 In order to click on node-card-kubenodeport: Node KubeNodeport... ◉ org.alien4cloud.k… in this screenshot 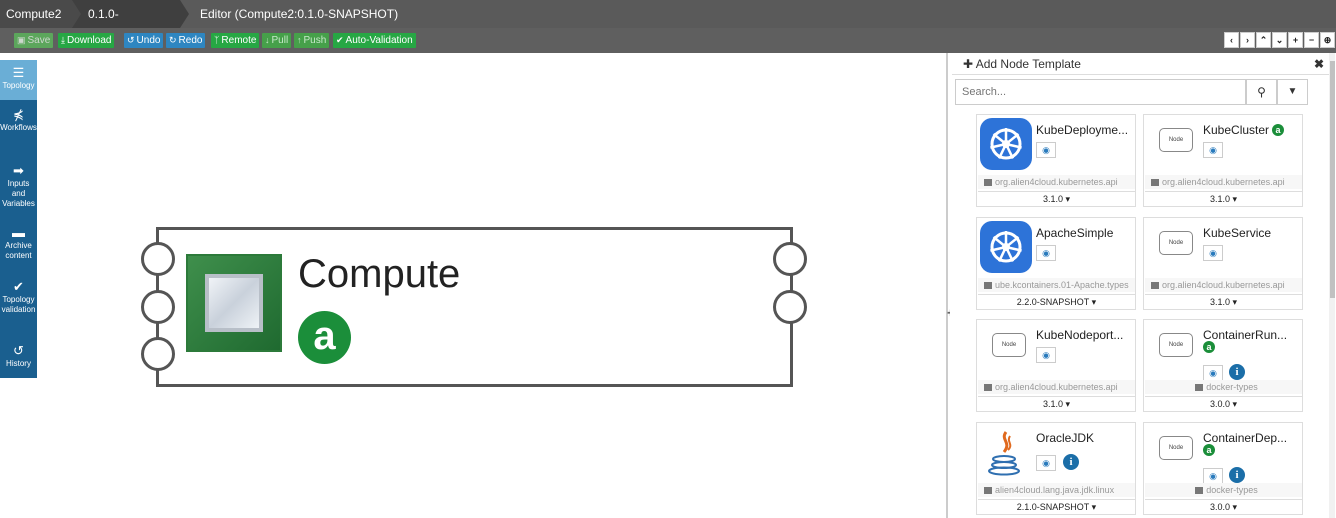, I will do `click(1056, 365)`.